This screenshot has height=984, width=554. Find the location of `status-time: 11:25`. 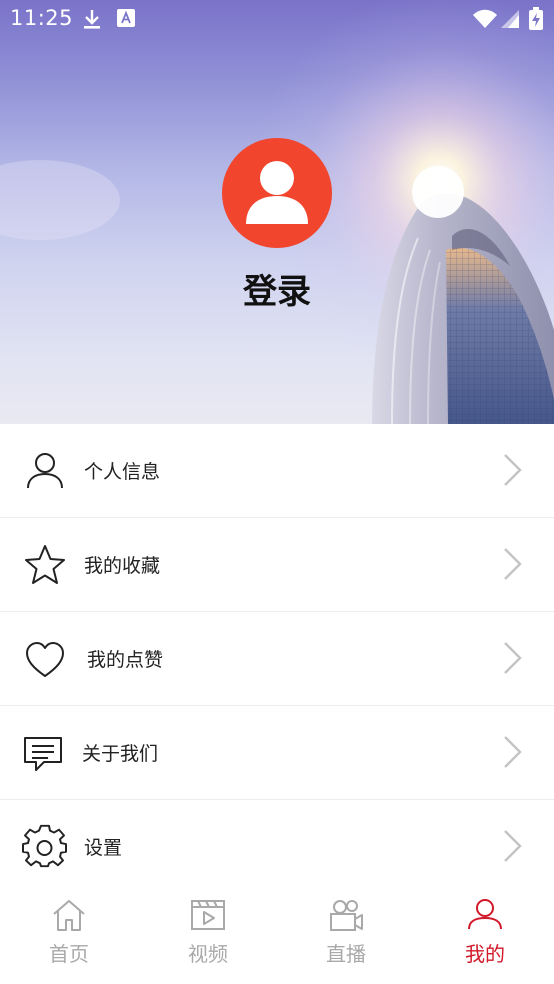

status-time: 11:25 is located at coordinates (42, 18).